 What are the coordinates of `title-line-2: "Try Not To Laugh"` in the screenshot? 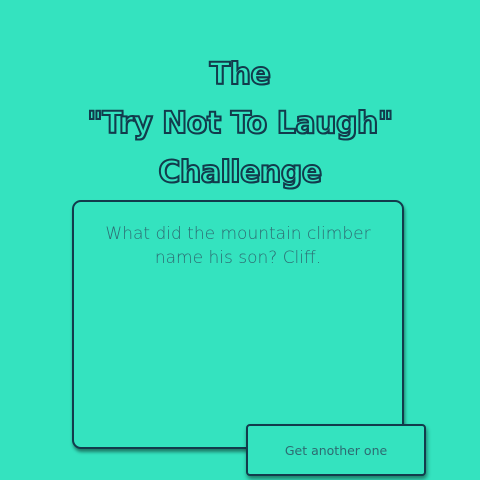 It's located at (240, 123).